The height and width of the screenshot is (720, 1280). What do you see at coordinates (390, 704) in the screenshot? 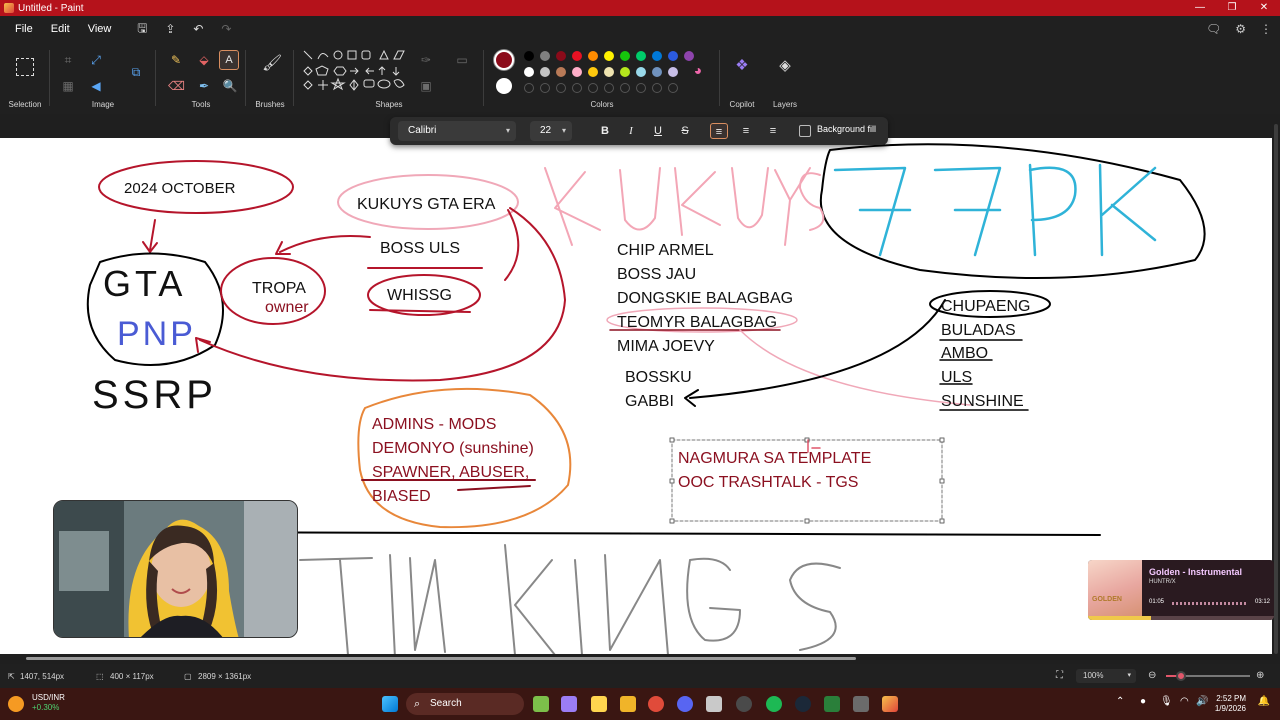
I see `windows-start-icon` at bounding box center [390, 704].